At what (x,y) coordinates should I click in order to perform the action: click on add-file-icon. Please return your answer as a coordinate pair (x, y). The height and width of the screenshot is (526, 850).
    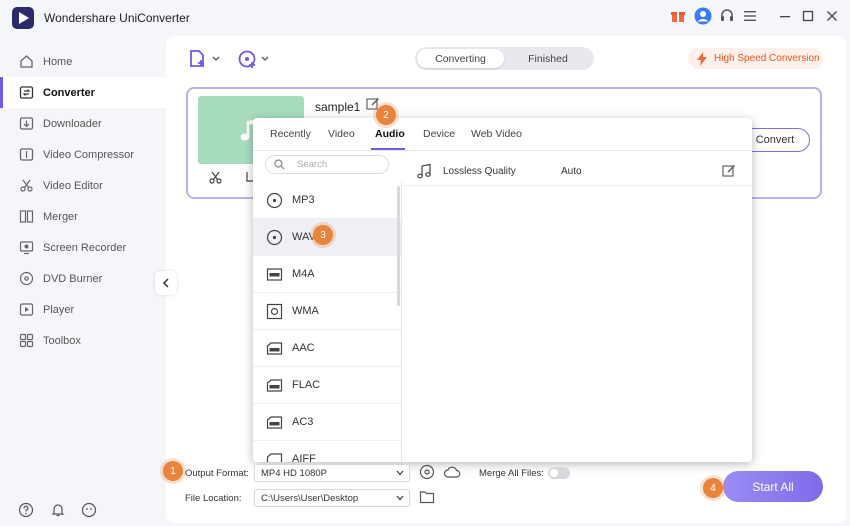
    Looking at the image, I should click on (205, 58).